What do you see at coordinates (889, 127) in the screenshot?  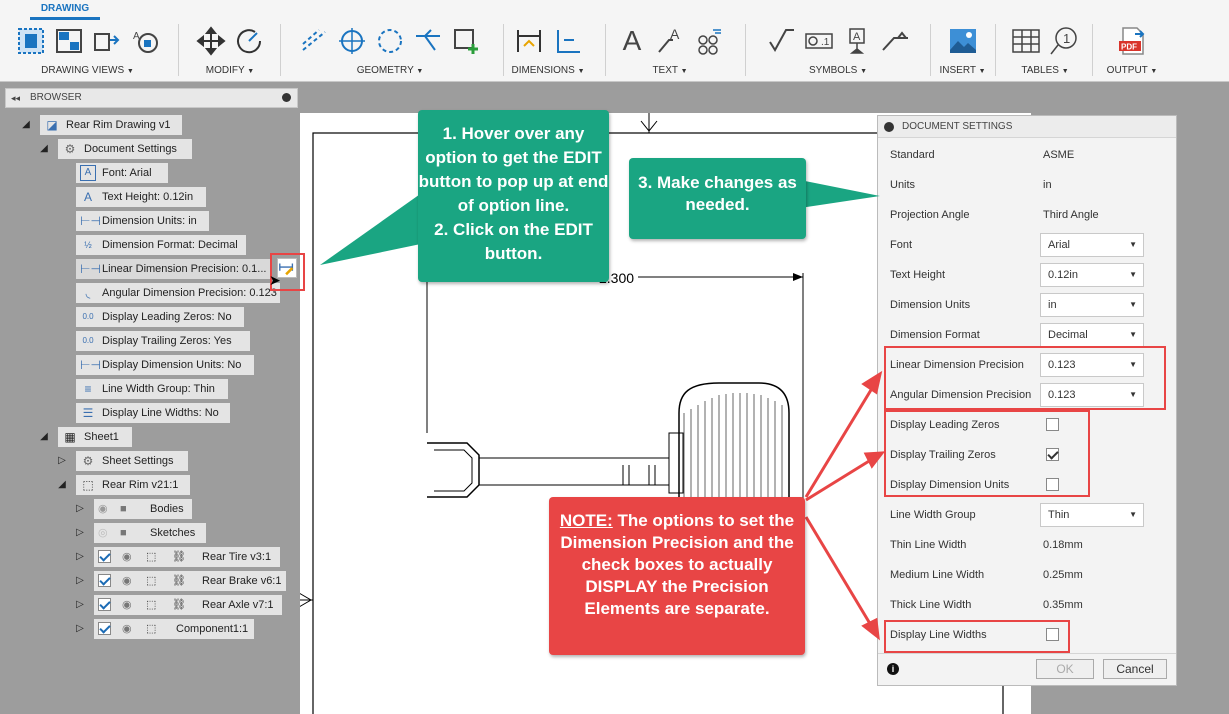 I see `collapse-dialog-icon` at bounding box center [889, 127].